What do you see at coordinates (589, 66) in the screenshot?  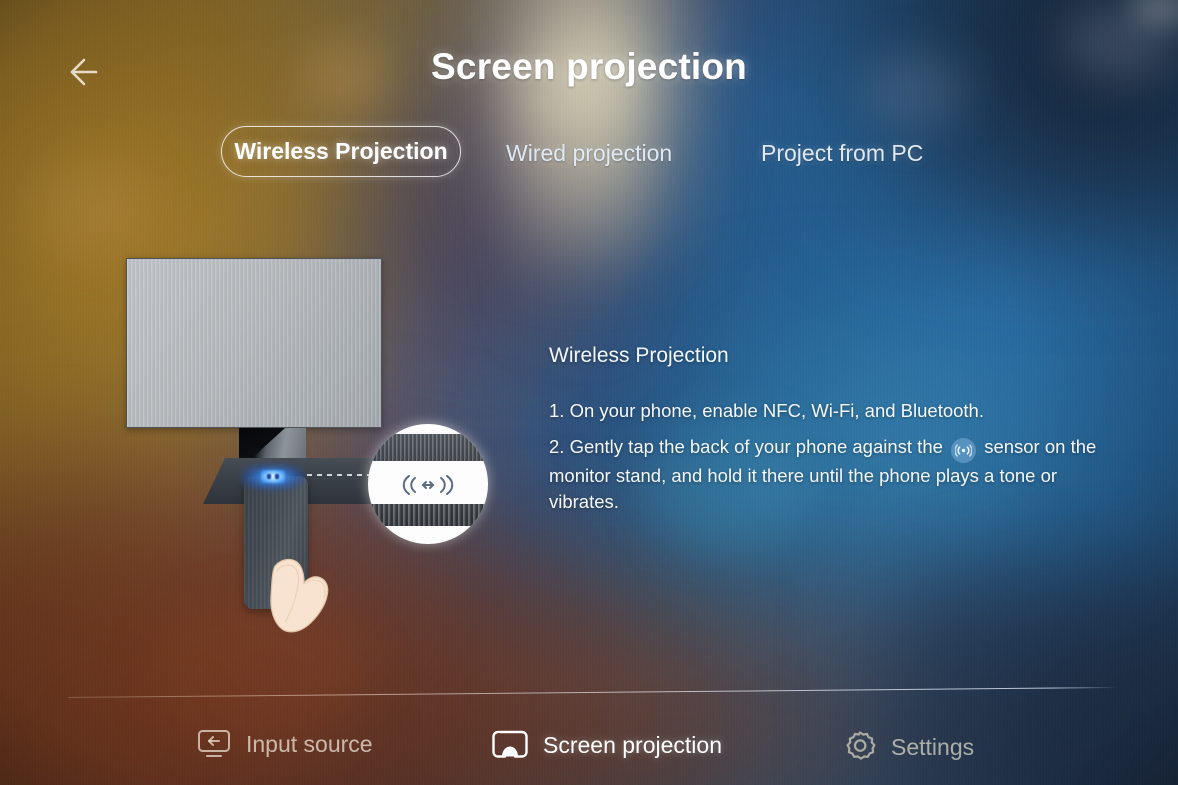 I see `page-title: Screen projection` at bounding box center [589, 66].